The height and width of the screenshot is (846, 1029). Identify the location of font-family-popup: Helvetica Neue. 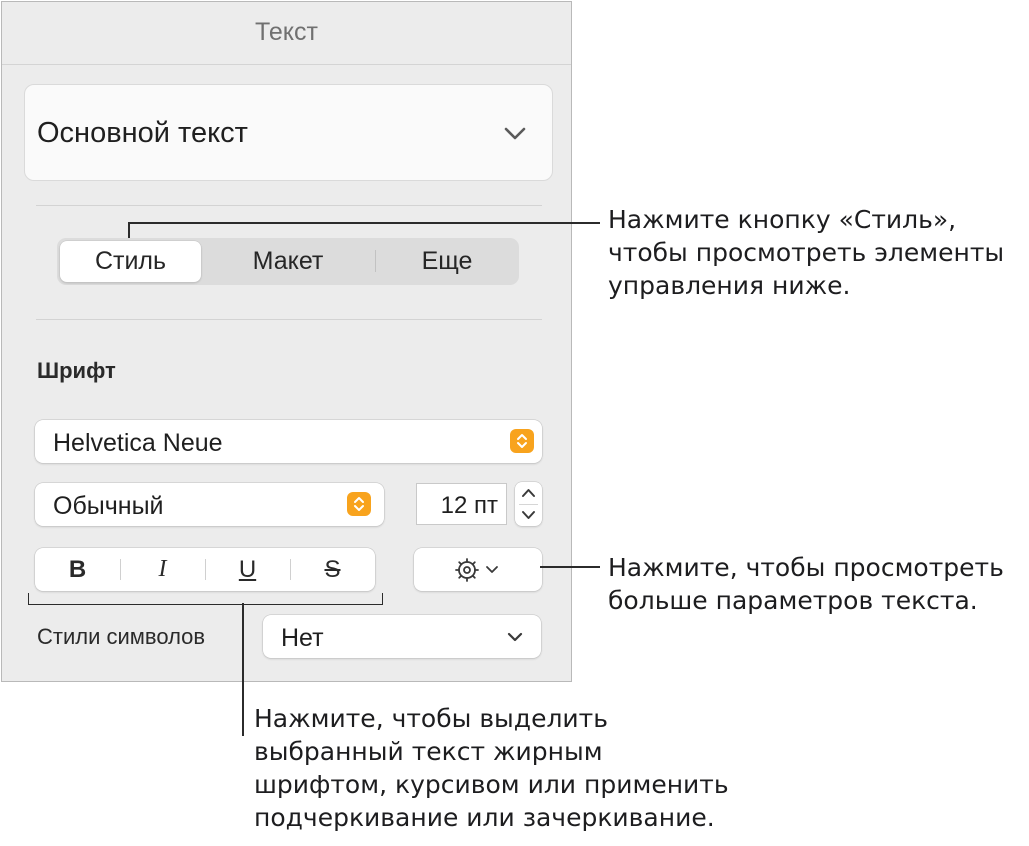
(288, 441).